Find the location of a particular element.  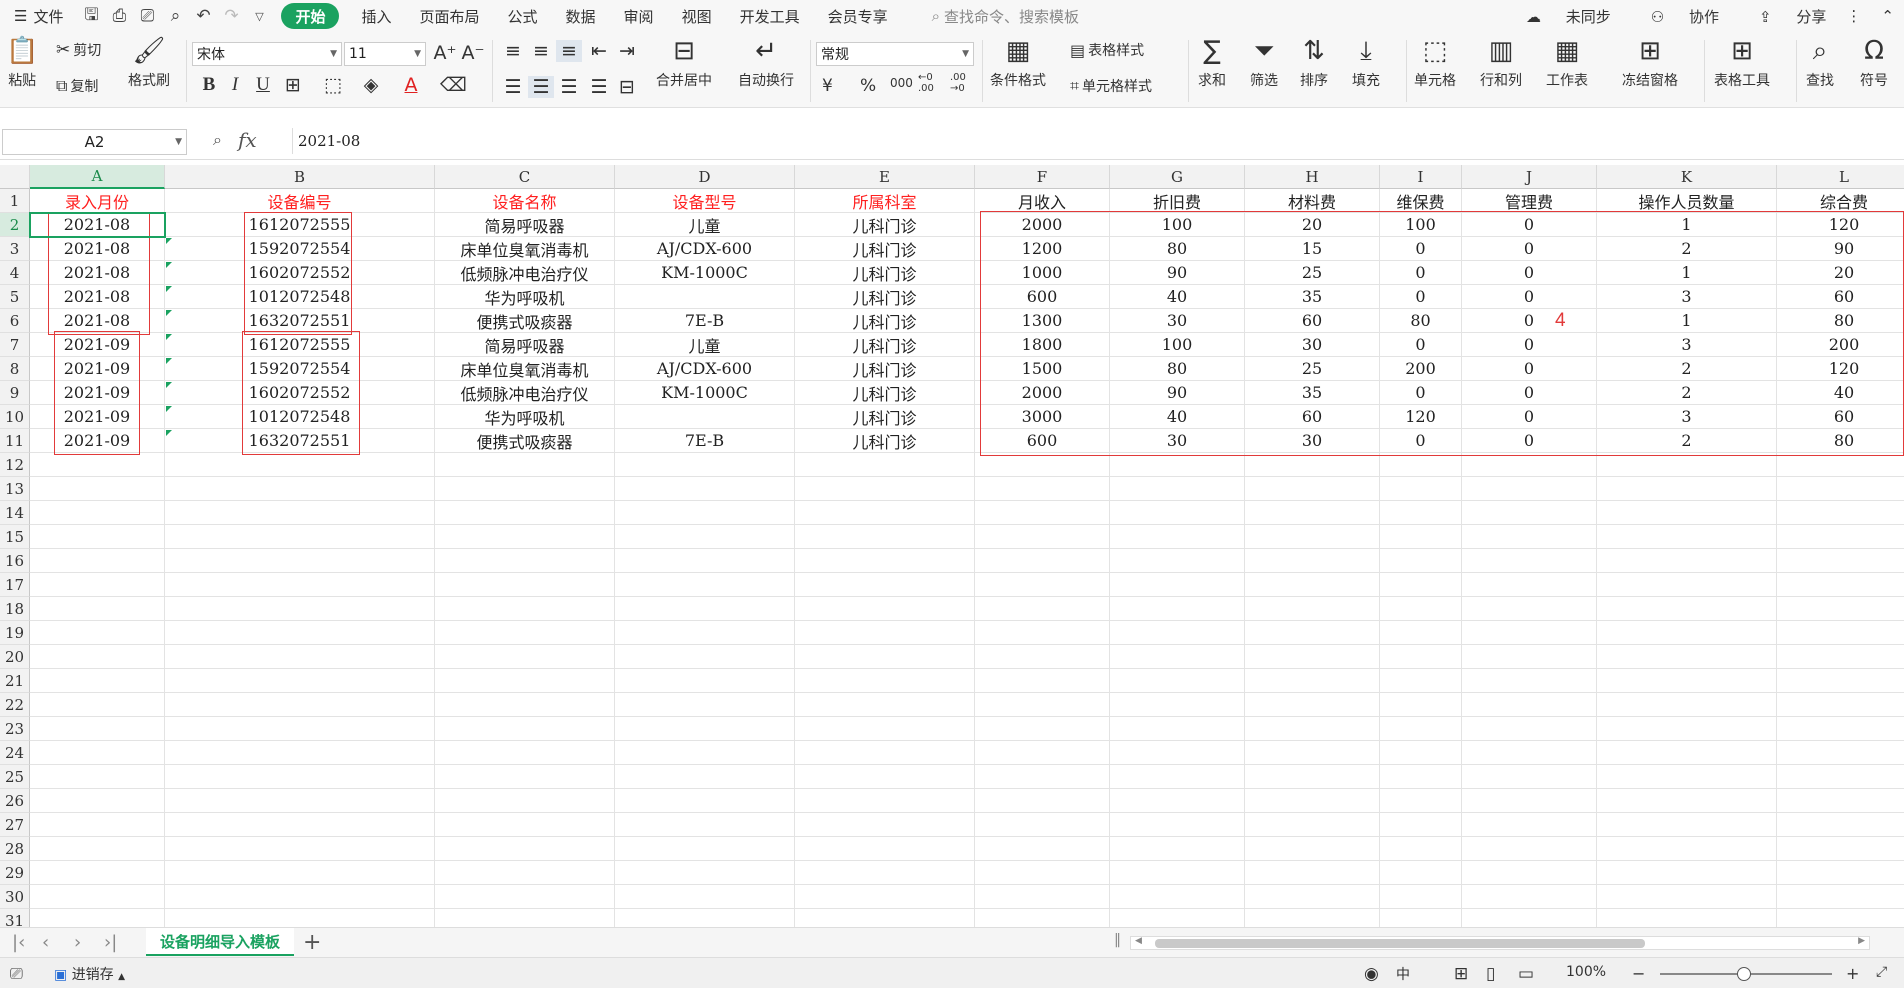

row-header: 5 is located at coordinates (15, 297).